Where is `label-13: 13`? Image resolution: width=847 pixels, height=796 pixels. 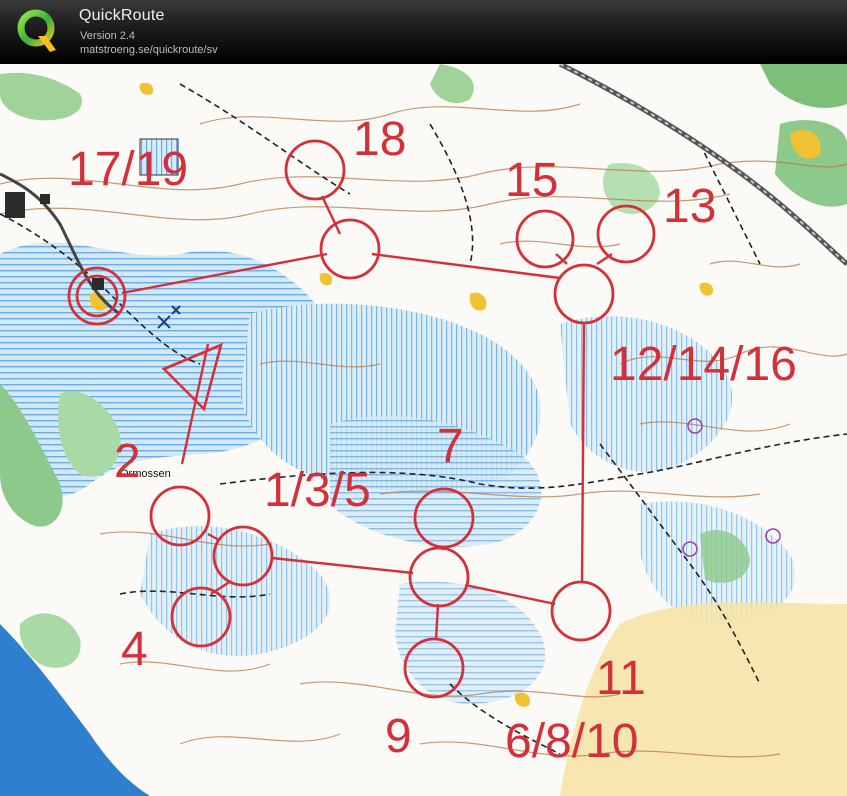 label-13: 13 is located at coordinates (689, 206).